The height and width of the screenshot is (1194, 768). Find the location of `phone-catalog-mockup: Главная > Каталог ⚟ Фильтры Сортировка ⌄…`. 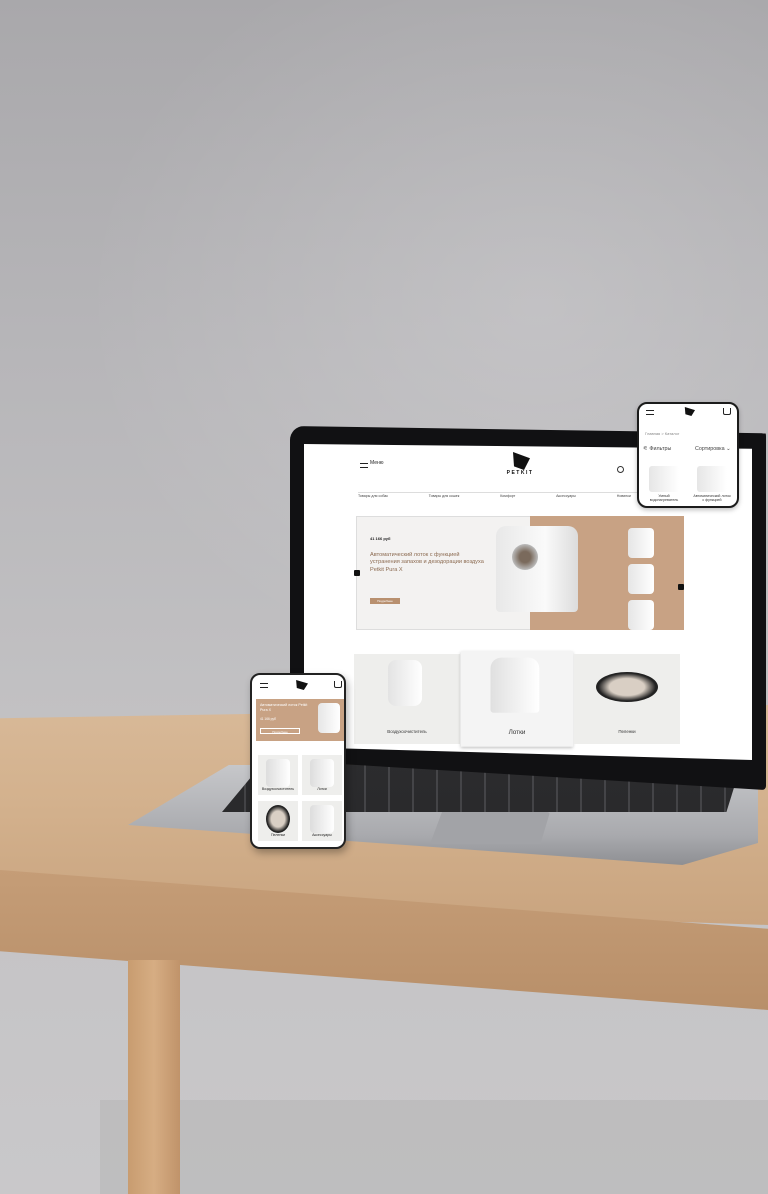

phone-catalog-mockup: Главная > Каталог ⚟ Фильтры Сортировка ⌄… is located at coordinates (688, 455).